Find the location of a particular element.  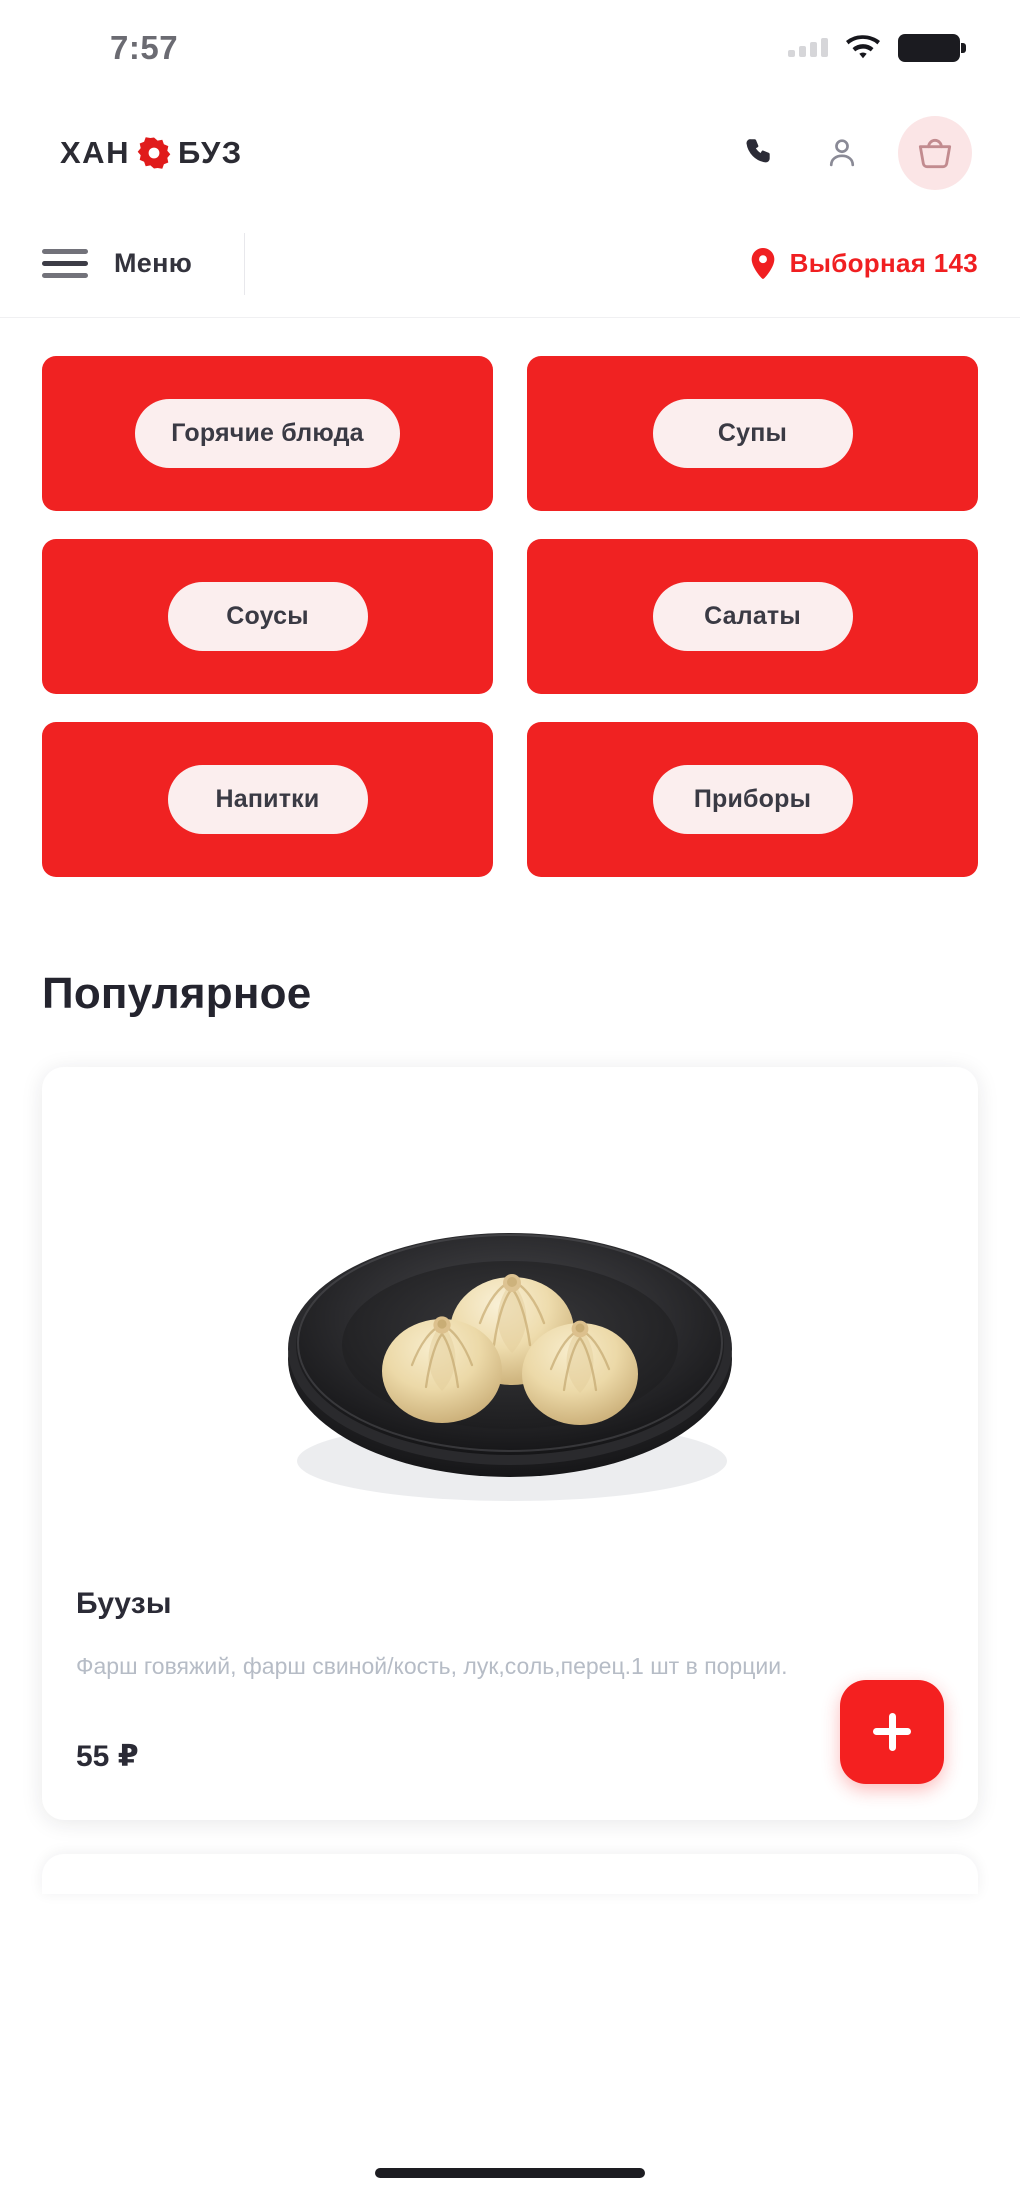

category-tile-sauces: Соусы is located at coordinates (267, 616).